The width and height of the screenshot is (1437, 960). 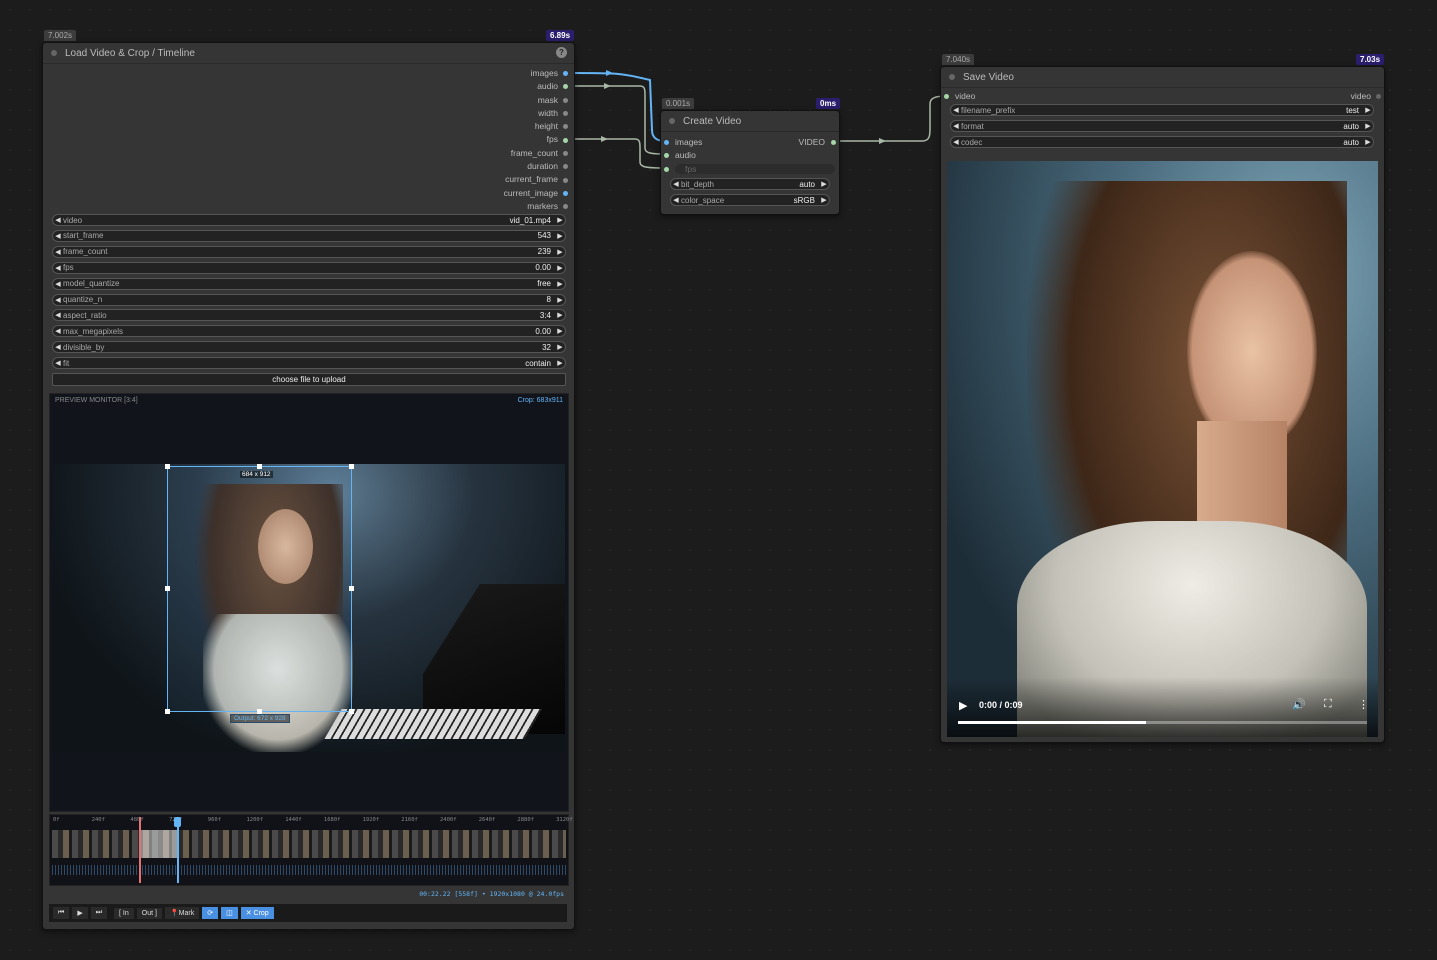 I want to click on widget-frame-count: ◀ frame_count 239 ▶, so click(x=309, y=251).